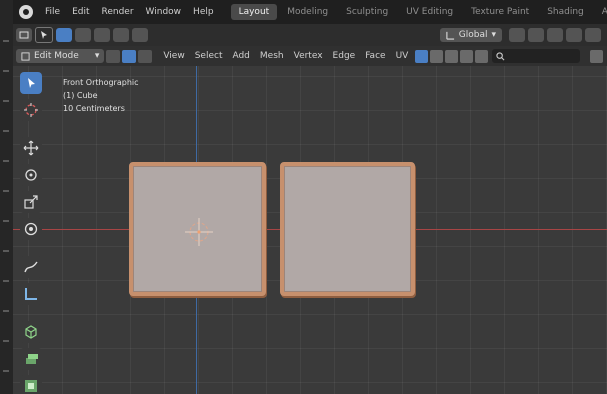  What do you see at coordinates (574, 35) in the screenshot?
I see `proportional-edit-button` at bounding box center [574, 35].